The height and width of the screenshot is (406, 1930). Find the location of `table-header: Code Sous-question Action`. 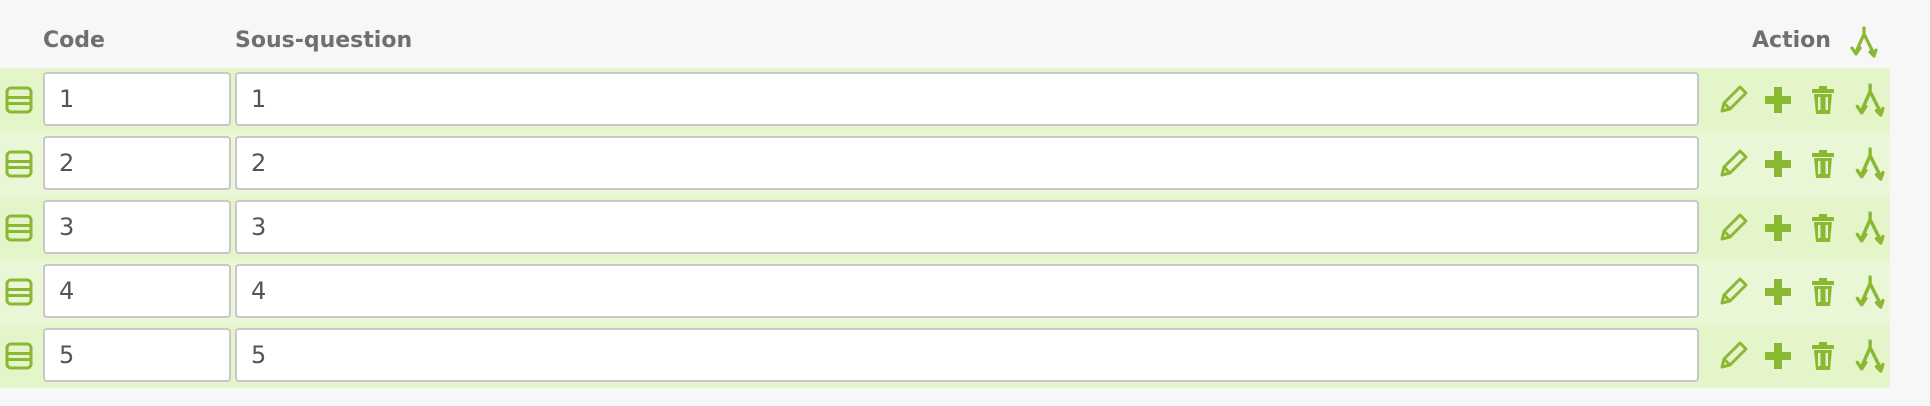

table-header: Code Sous-question Action is located at coordinates (945, 42).